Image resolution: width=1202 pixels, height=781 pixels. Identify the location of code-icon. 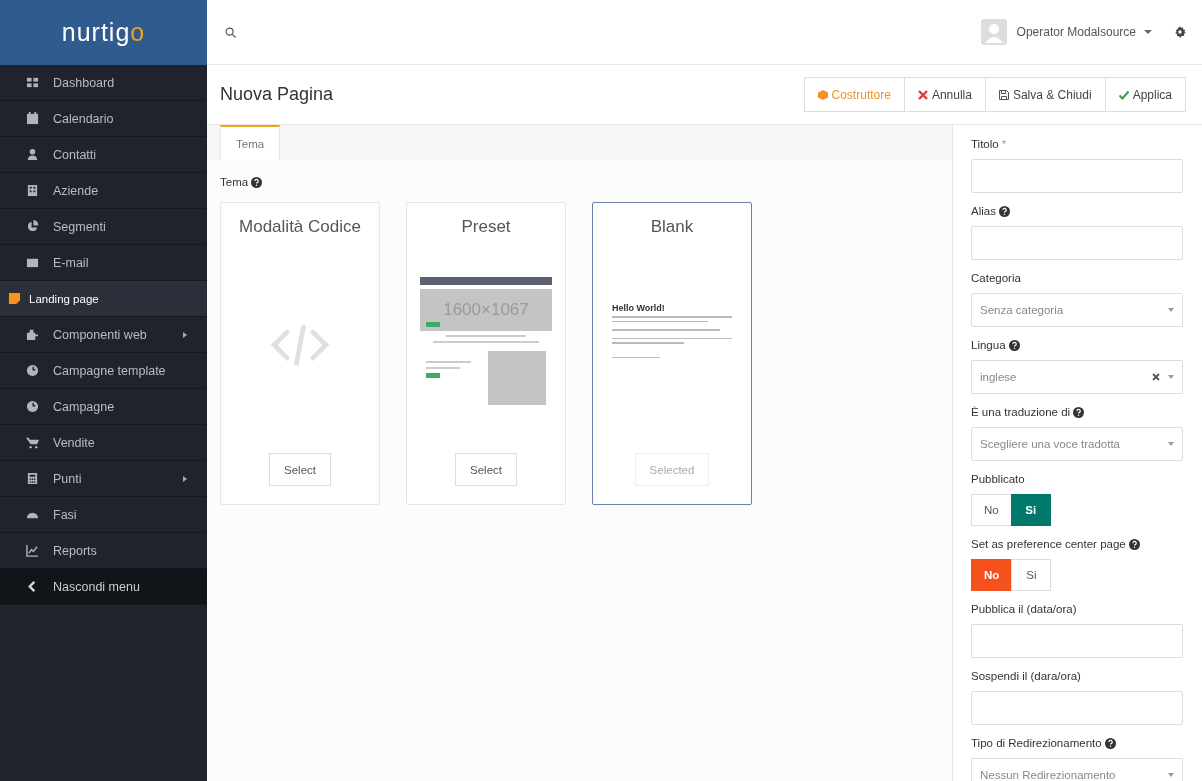
(300, 345).